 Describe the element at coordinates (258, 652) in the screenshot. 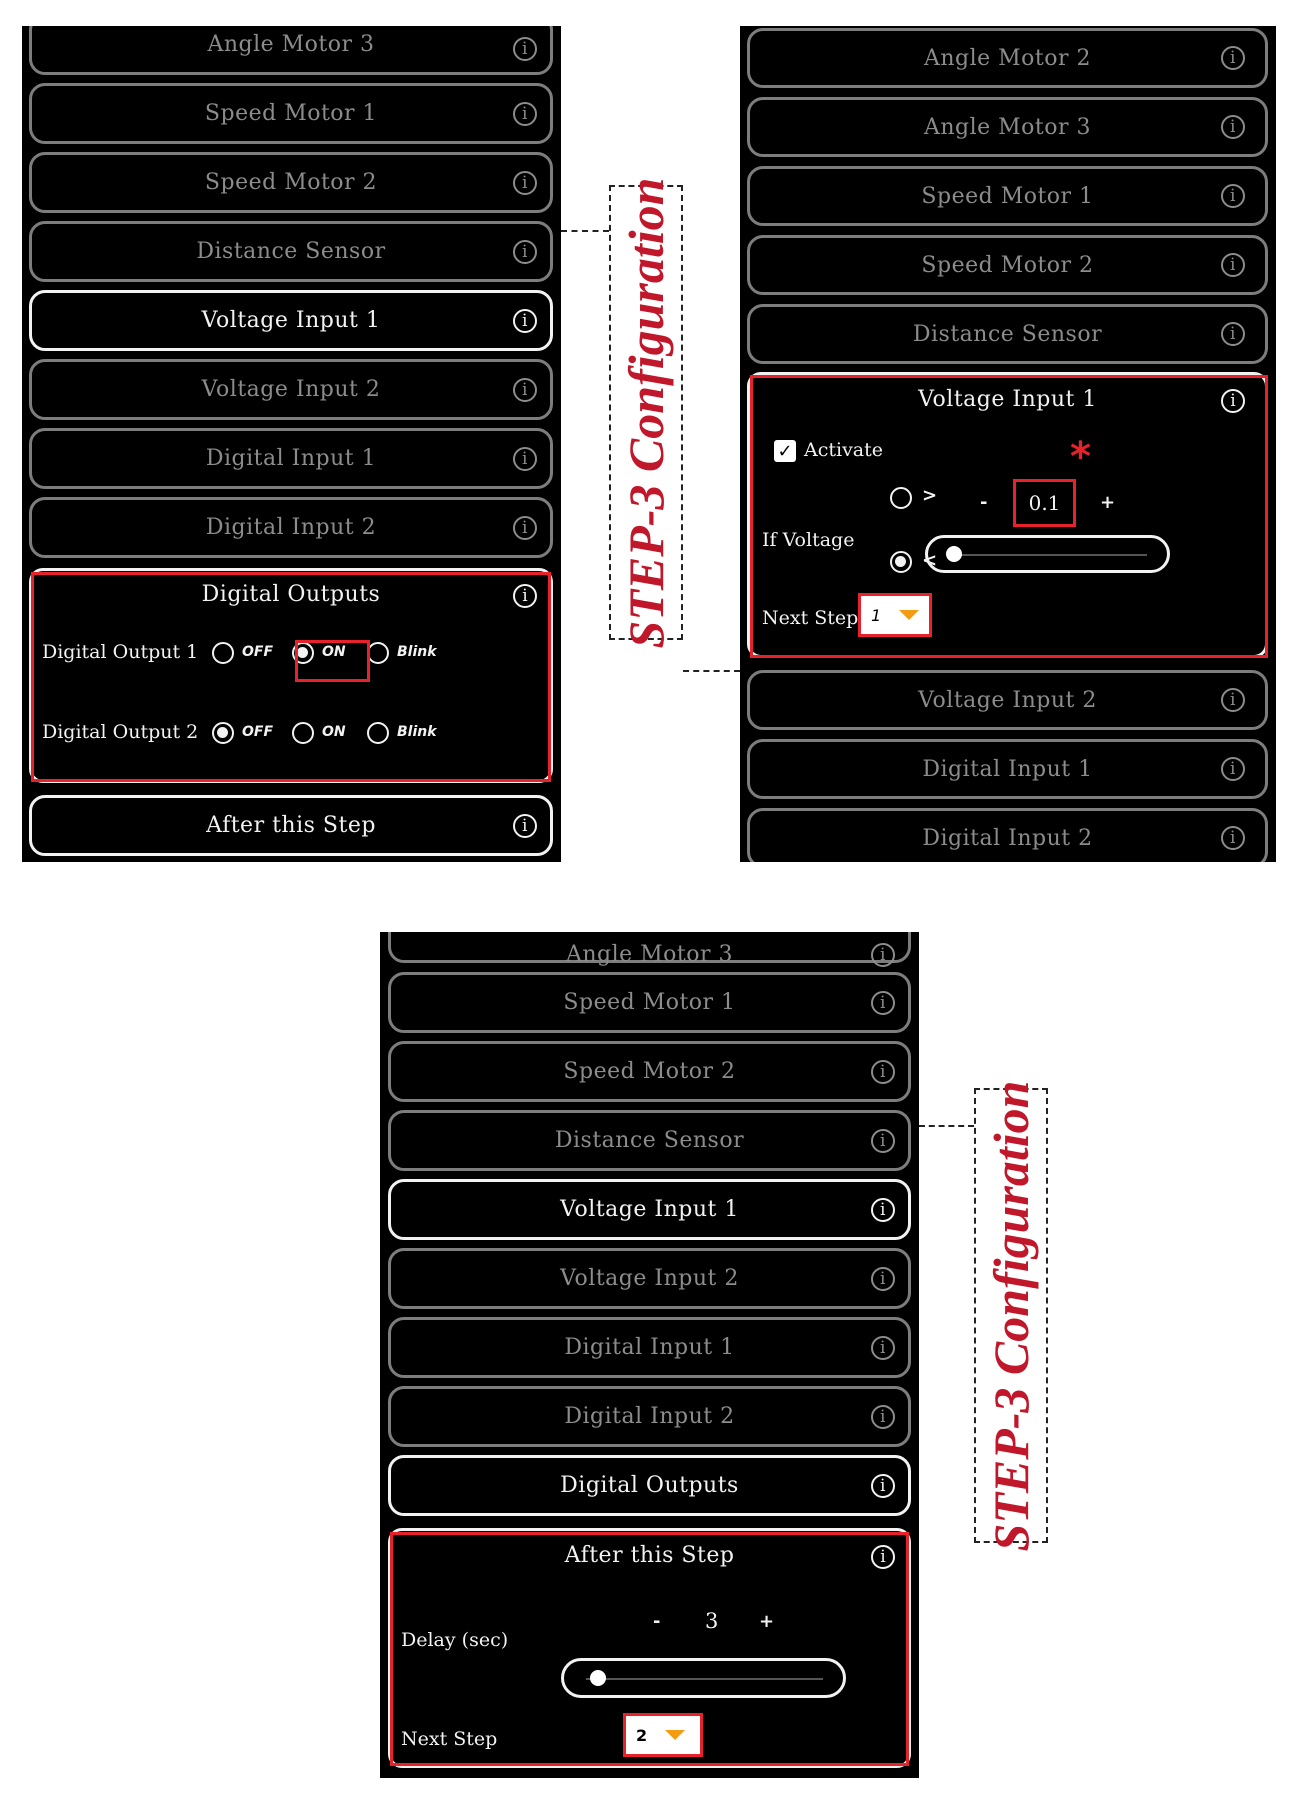

I see `do1-off-label: OFF` at that location.